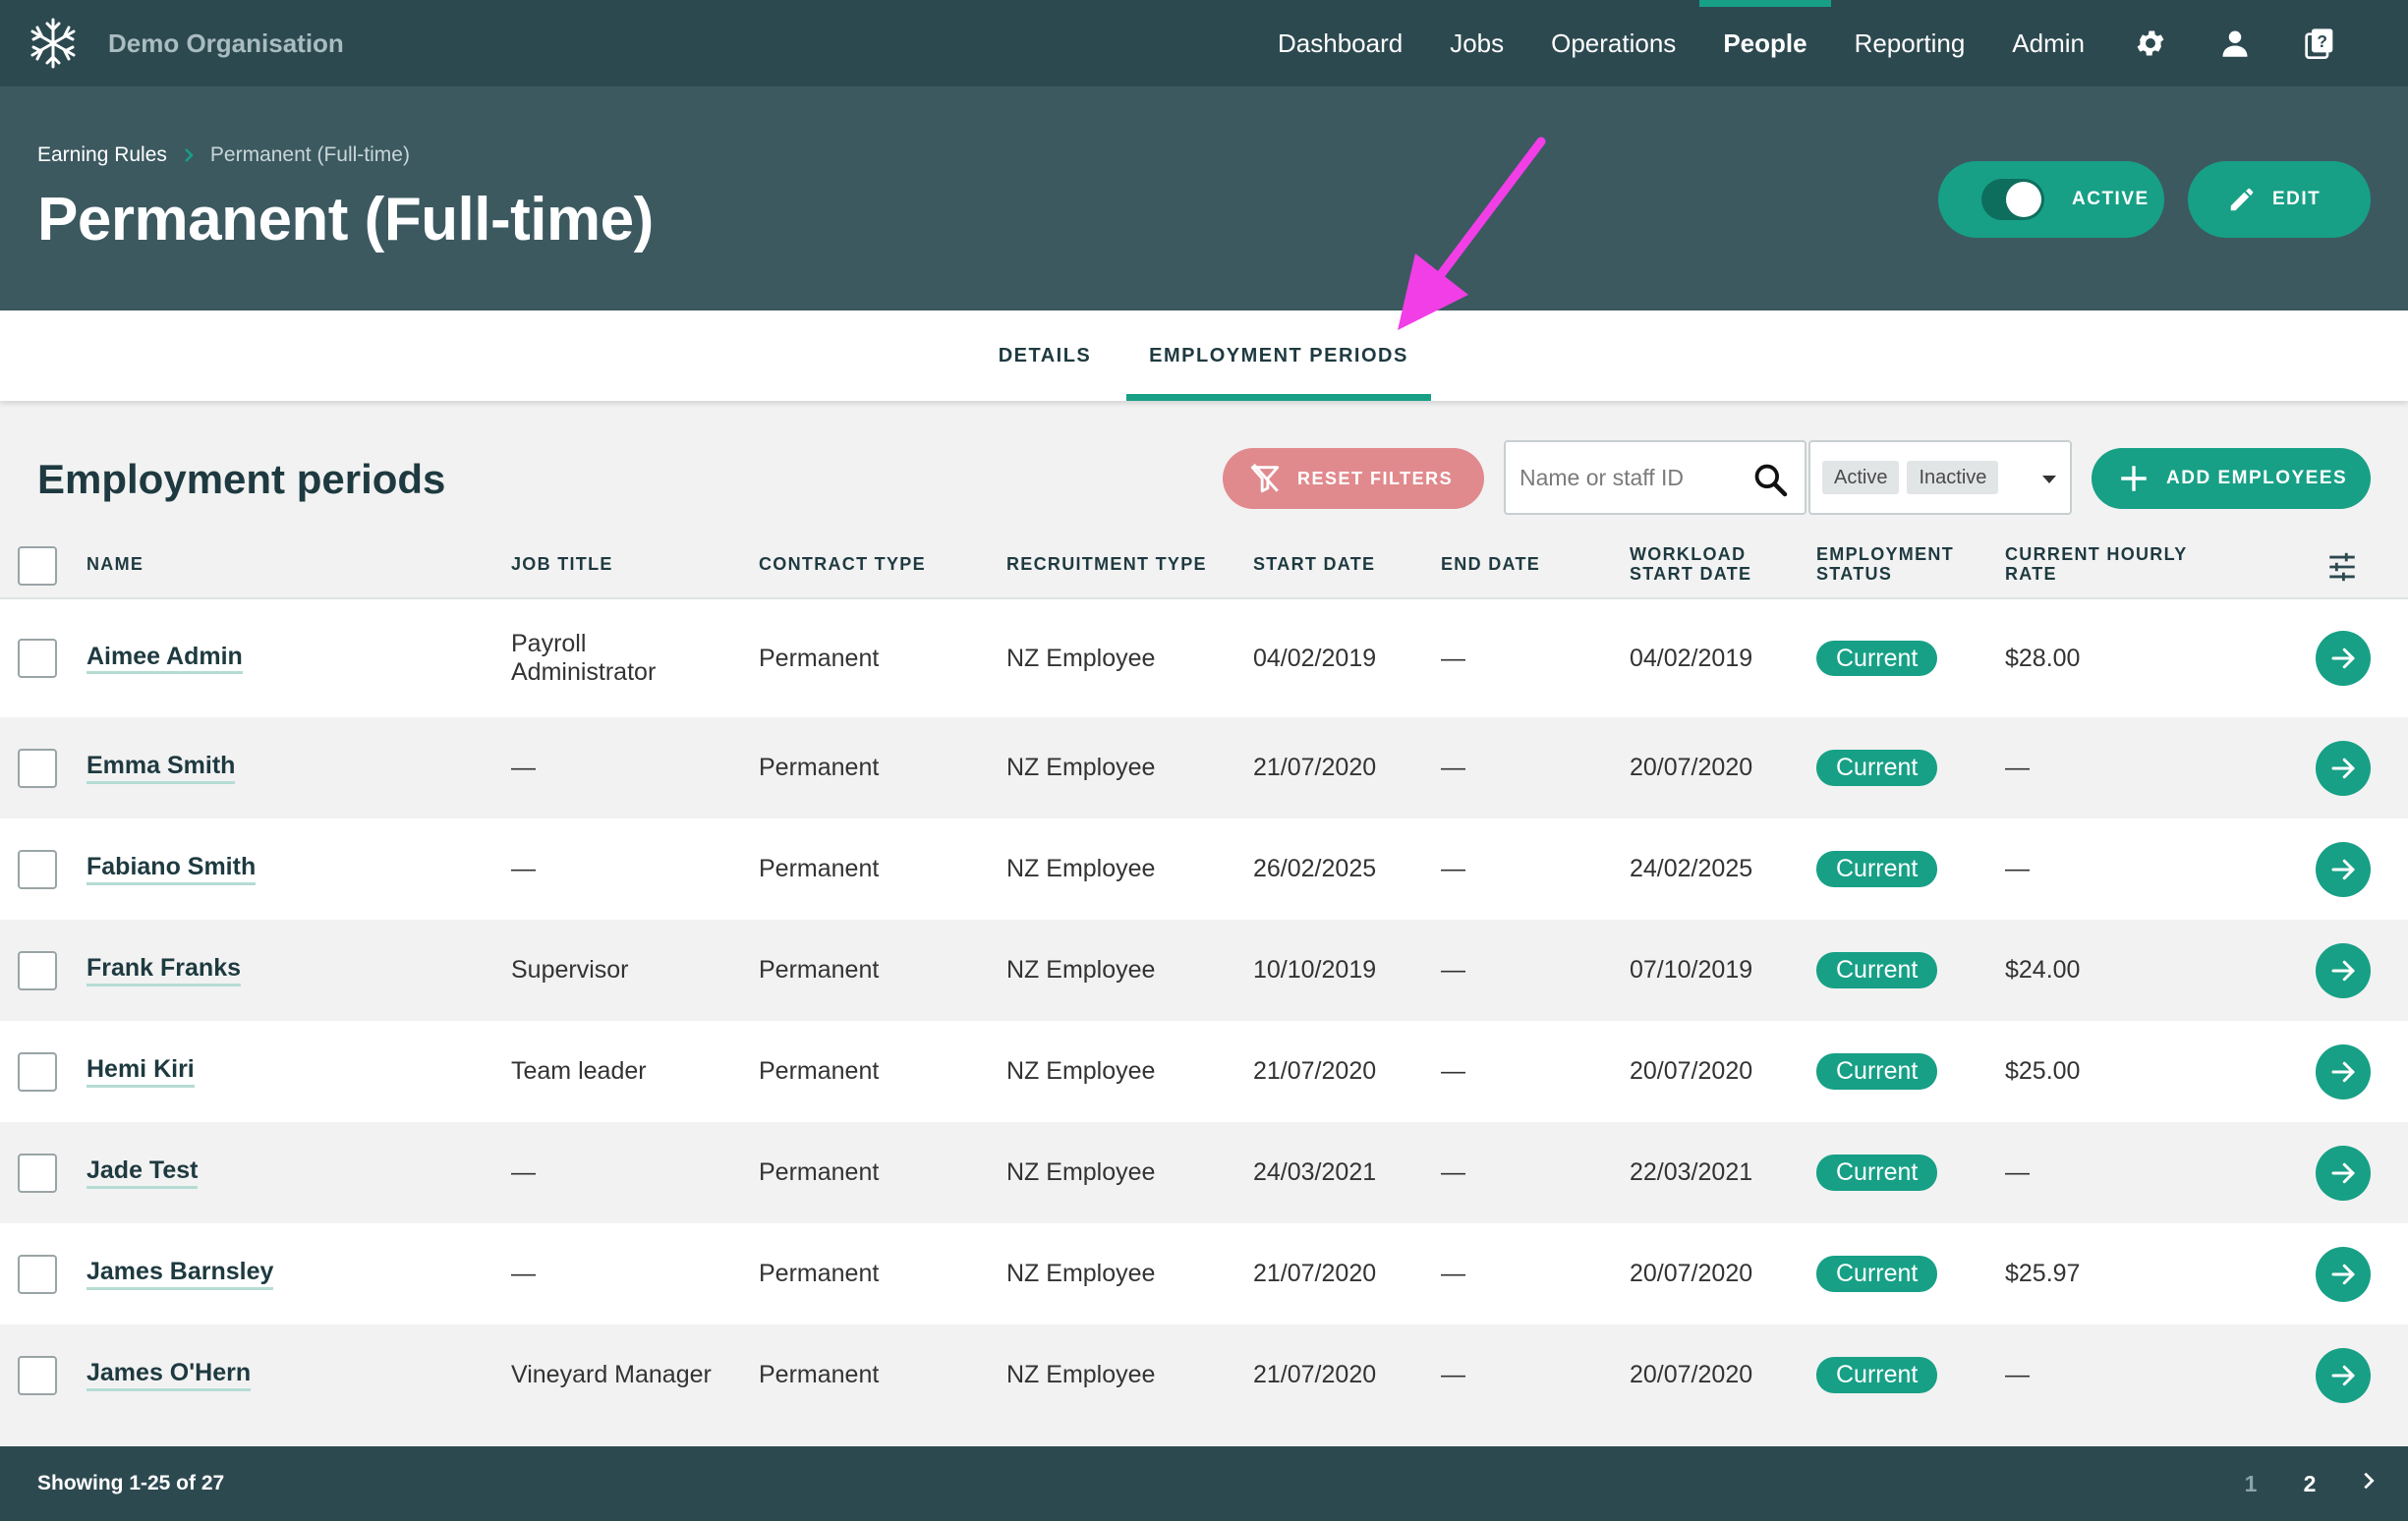  I want to click on job-title-cell: Payroll Administrator, so click(584, 658).